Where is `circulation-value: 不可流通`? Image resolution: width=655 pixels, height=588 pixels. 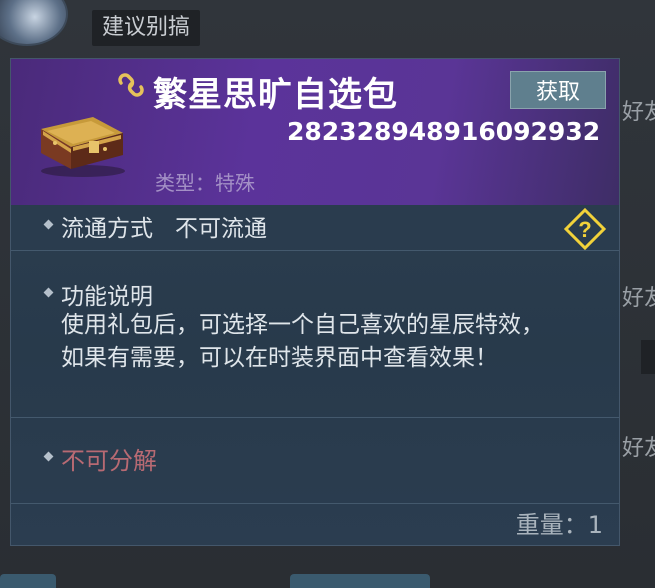 circulation-value: 不可流通 is located at coordinates (221, 229).